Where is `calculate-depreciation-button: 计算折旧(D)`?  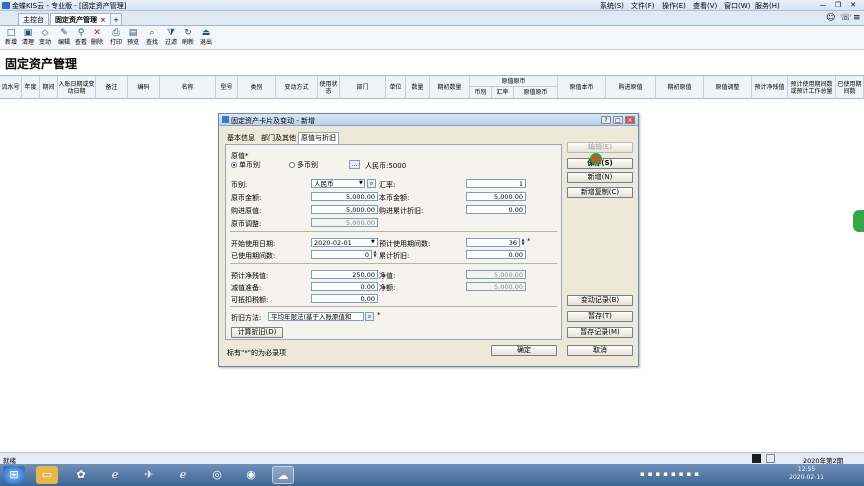
calculate-depreciation-button: 计算折旧(D) is located at coordinates (257, 332).